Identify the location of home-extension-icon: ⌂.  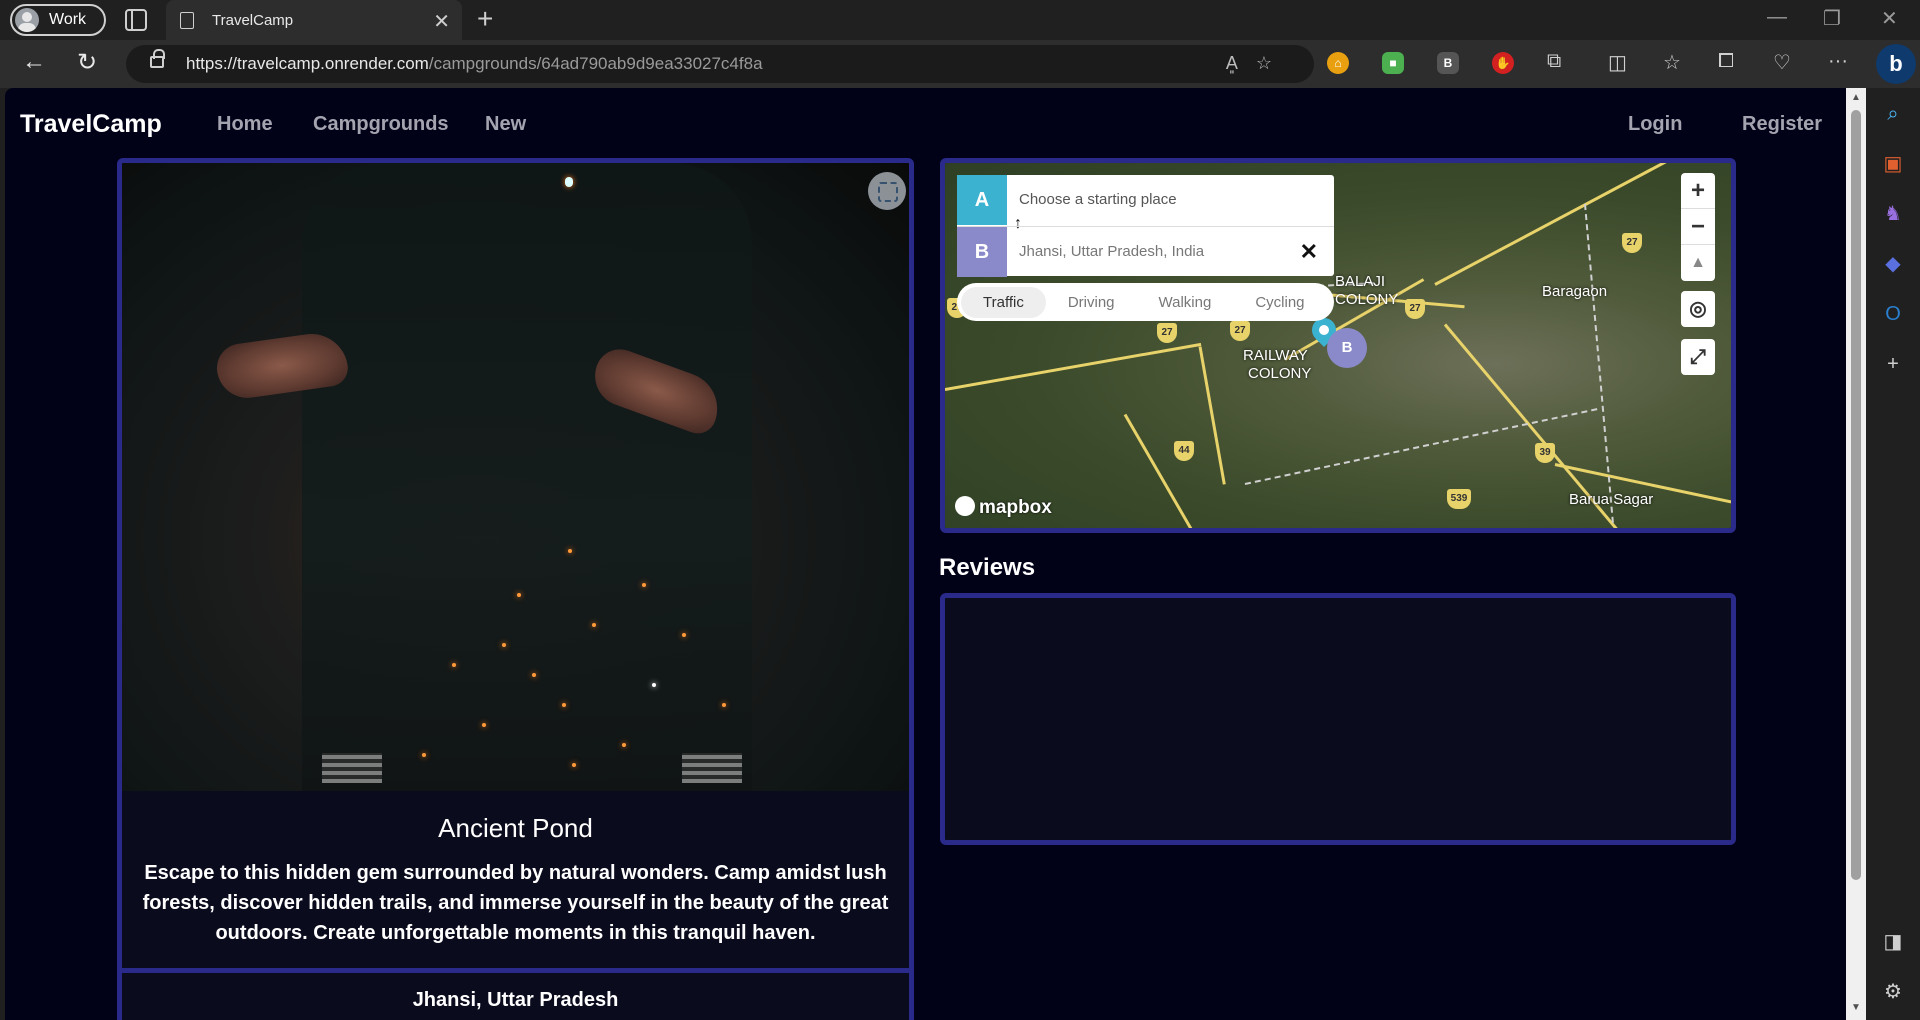
(1338, 63).